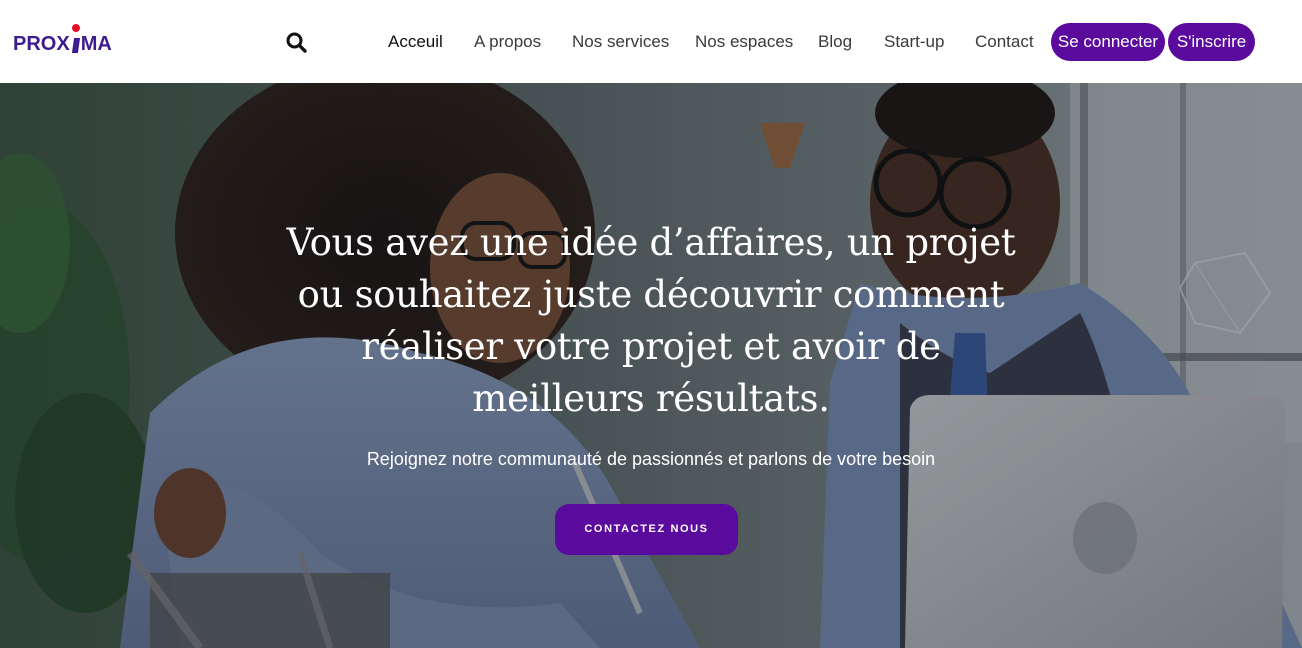 This screenshot has height=648, width=1302. Describe the element at coordinates (646, 529) in the screenshot. I see `contact-us-button: CONTACTEZ NOUS` at that location.